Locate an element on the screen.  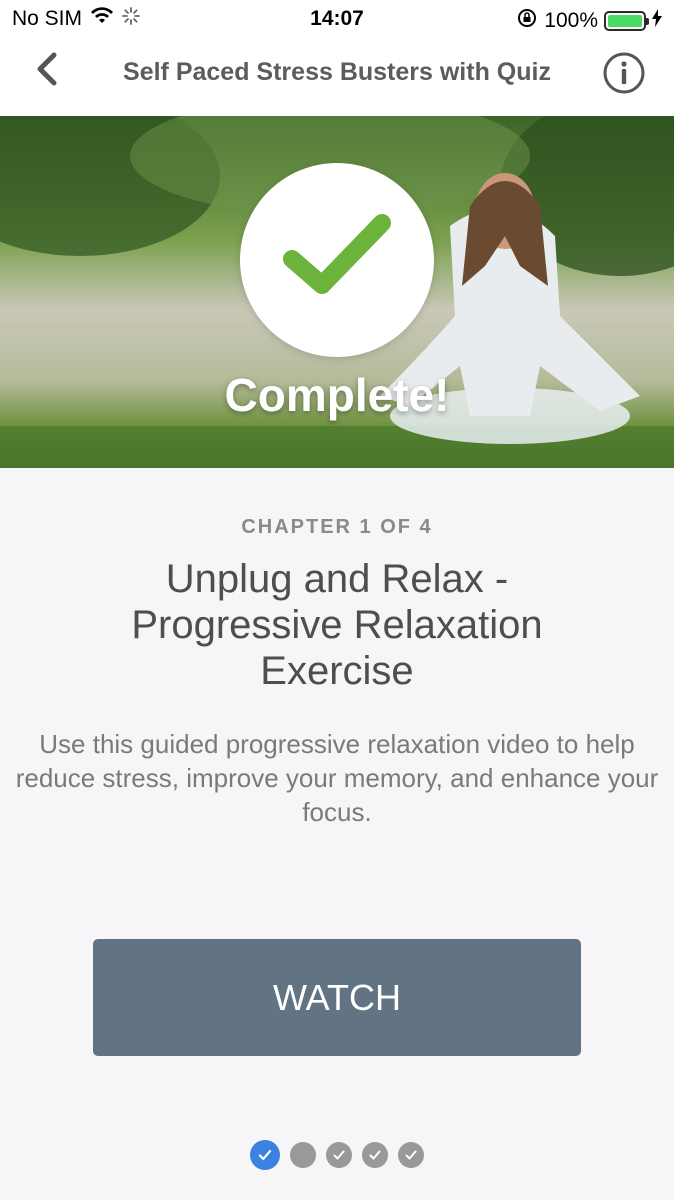
carrier-label: No SIM is located at coordinates (47, 18).